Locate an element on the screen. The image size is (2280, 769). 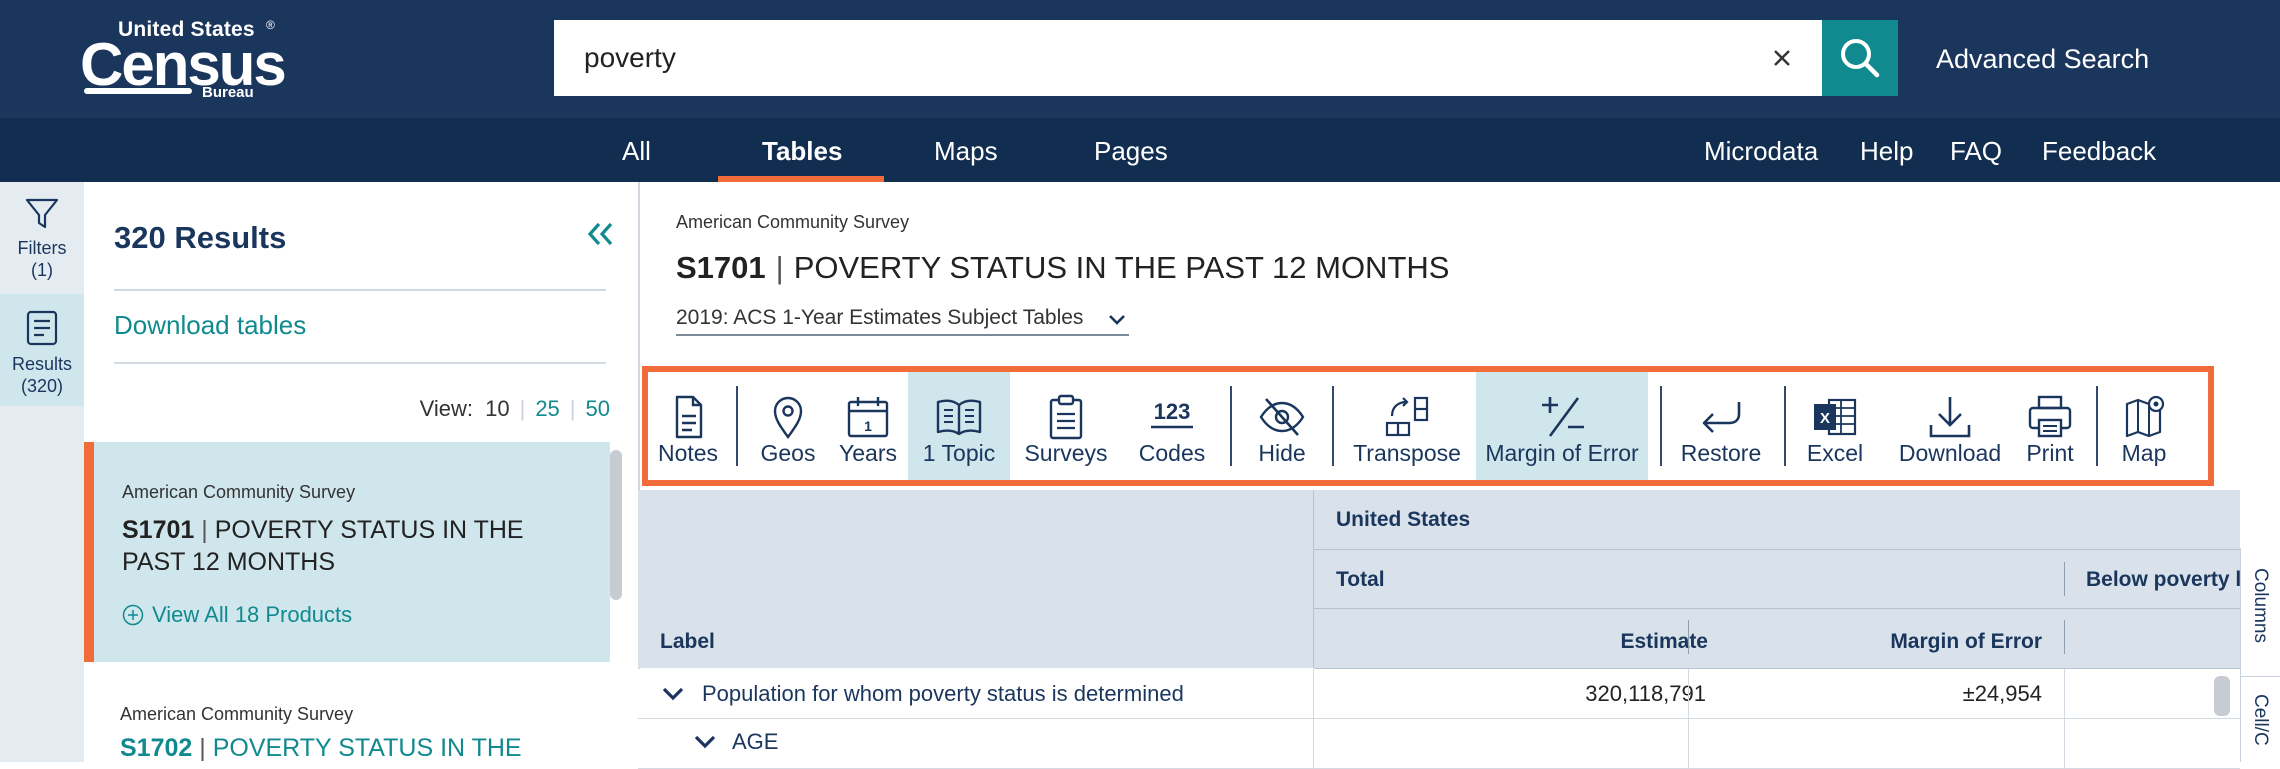
nav-link-feedback: Feedback is located at coordinates (2099, 151).